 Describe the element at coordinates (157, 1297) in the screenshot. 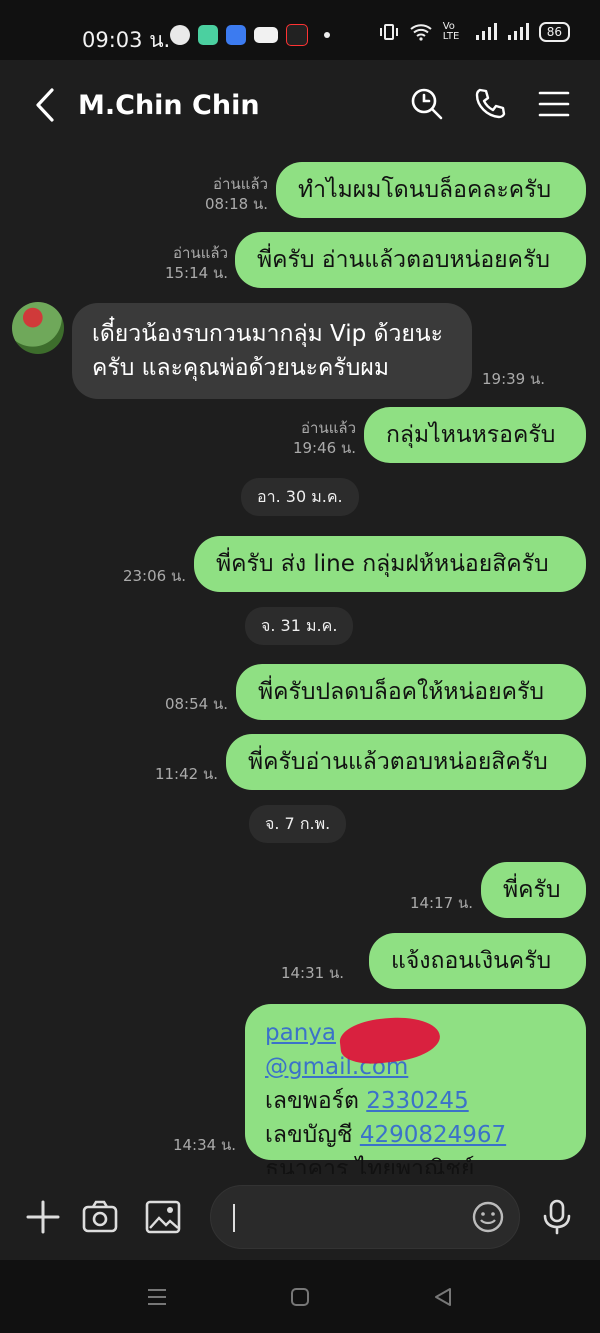

I see `recent-apps-icon` at that location.